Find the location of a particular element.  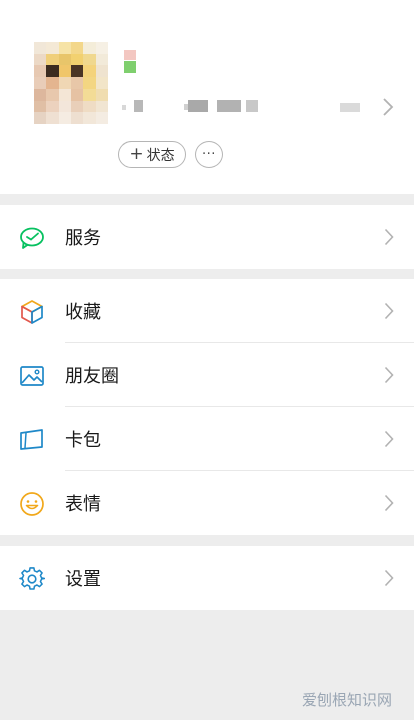

menu-label-favorites: 收藏 is located at coordinates (83, 312).